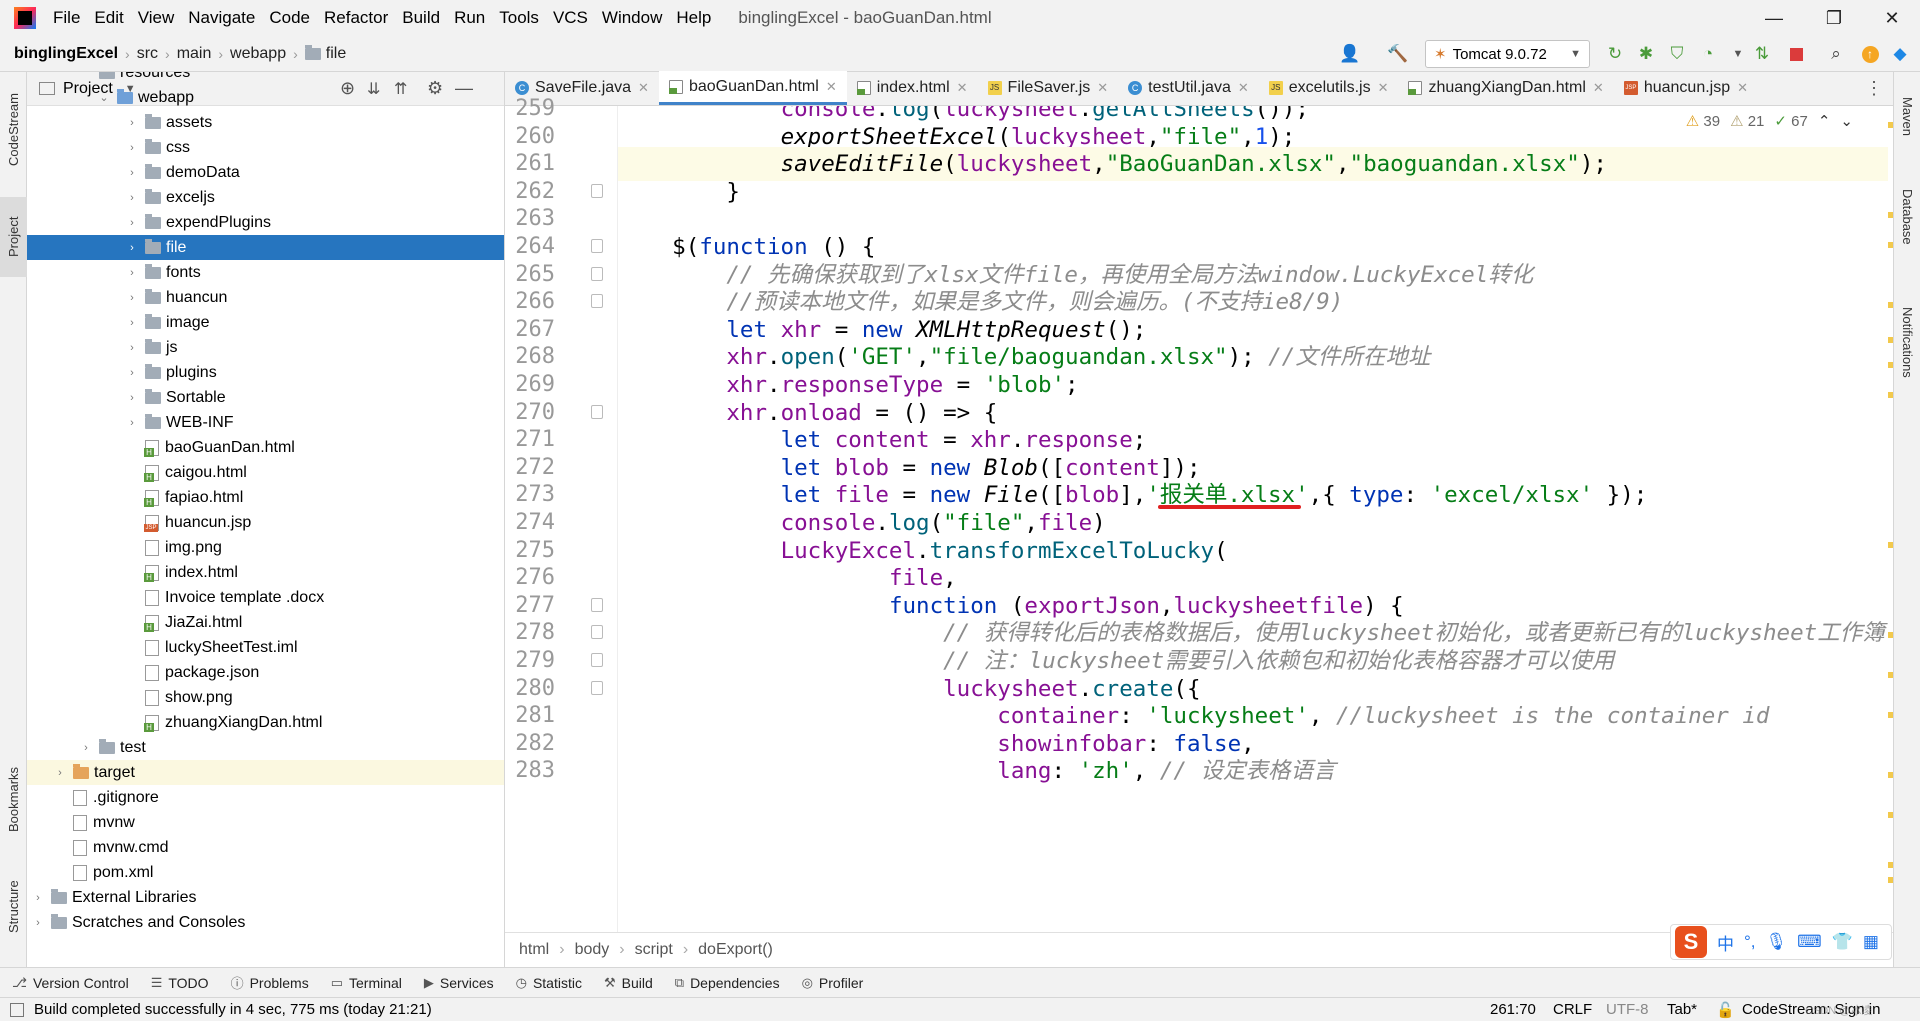  I want to click on tree-item: huancun.jsp, so click(265, 522).